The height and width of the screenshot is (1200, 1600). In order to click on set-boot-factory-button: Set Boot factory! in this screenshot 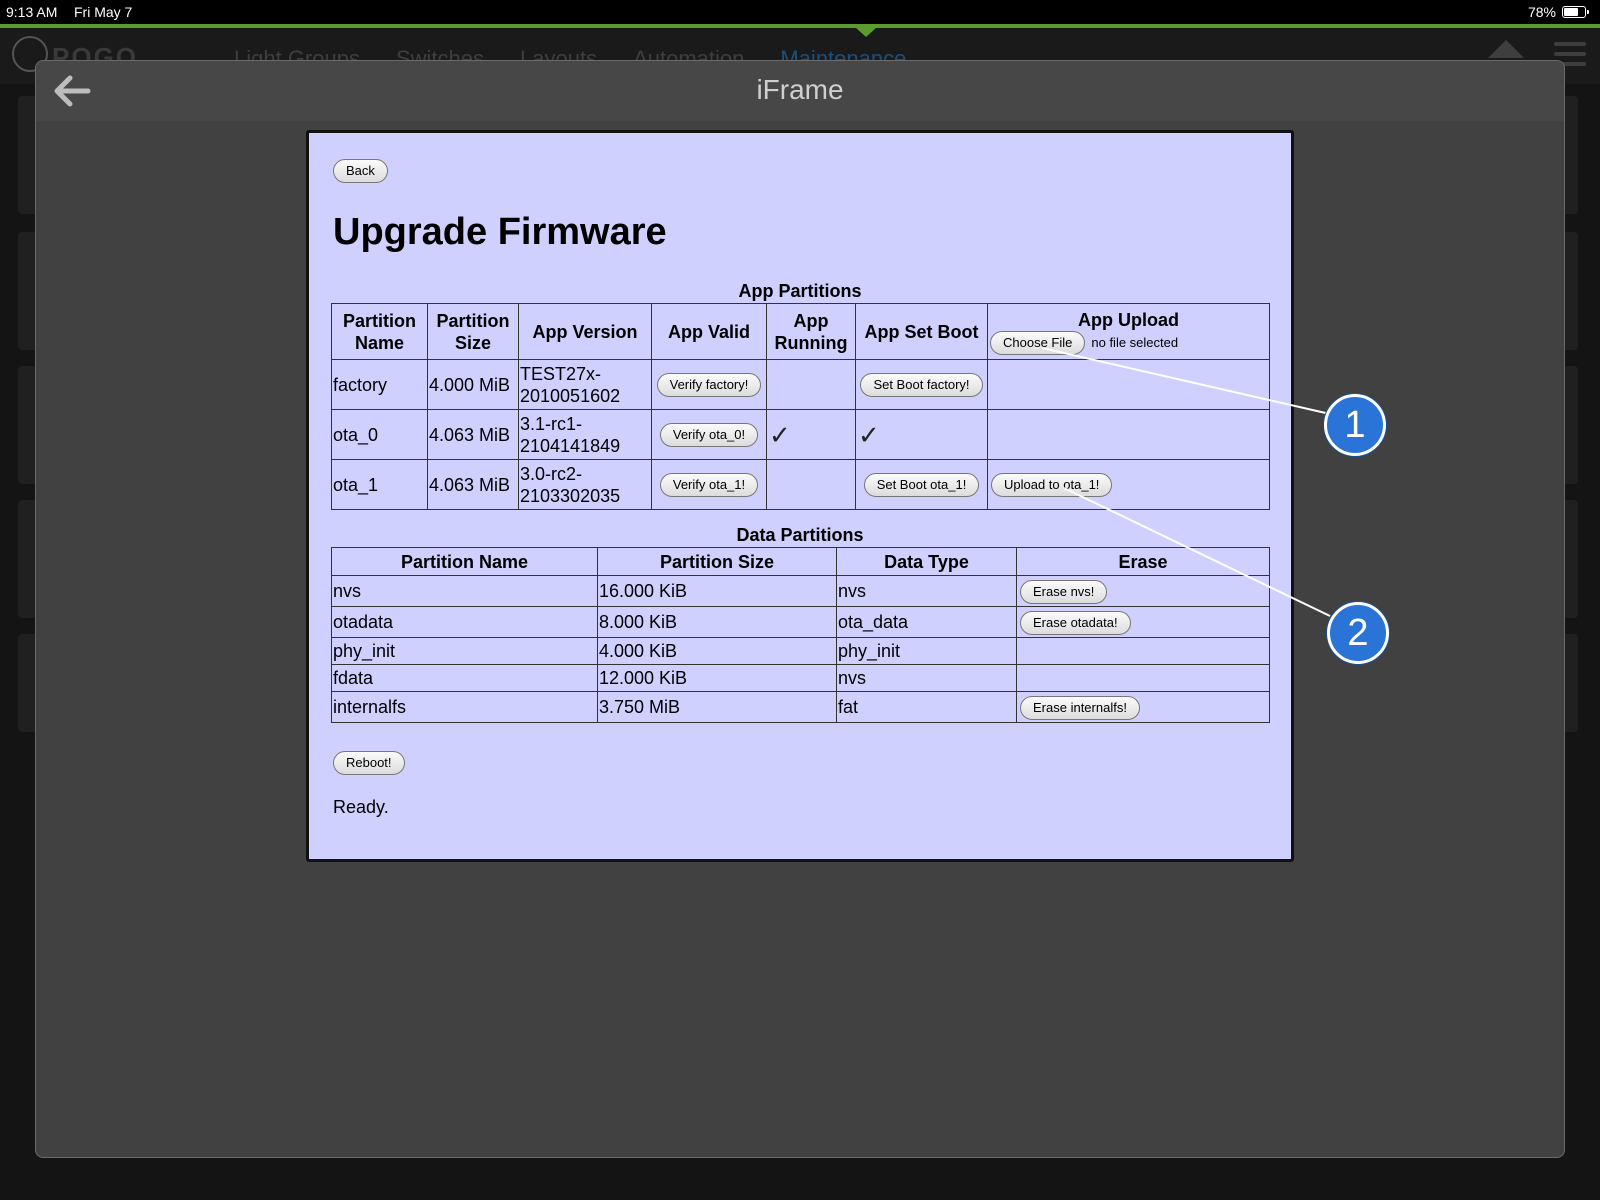, I will do `click(921, 385)`.